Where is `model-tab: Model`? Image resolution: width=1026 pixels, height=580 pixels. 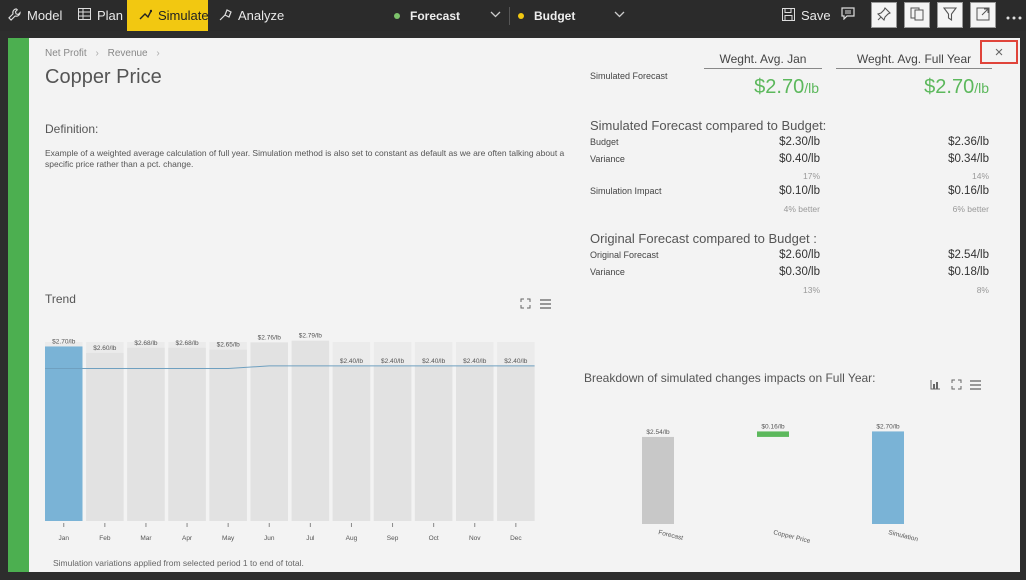
model-tab: Model is located at coordinates (35, 15).